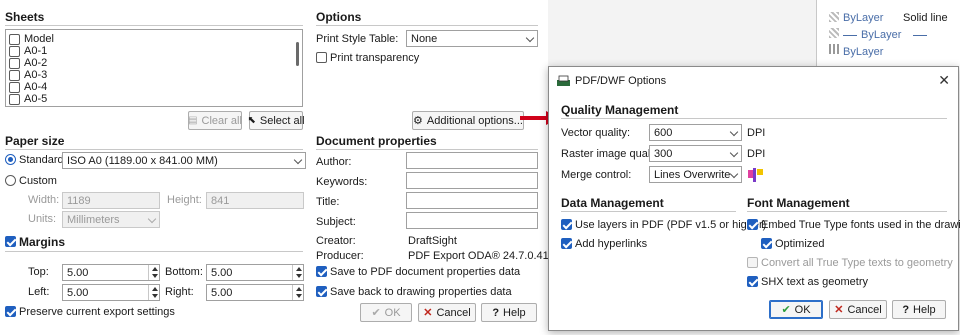  I want to click on sheet-item: A0-3, so click(35, 75).